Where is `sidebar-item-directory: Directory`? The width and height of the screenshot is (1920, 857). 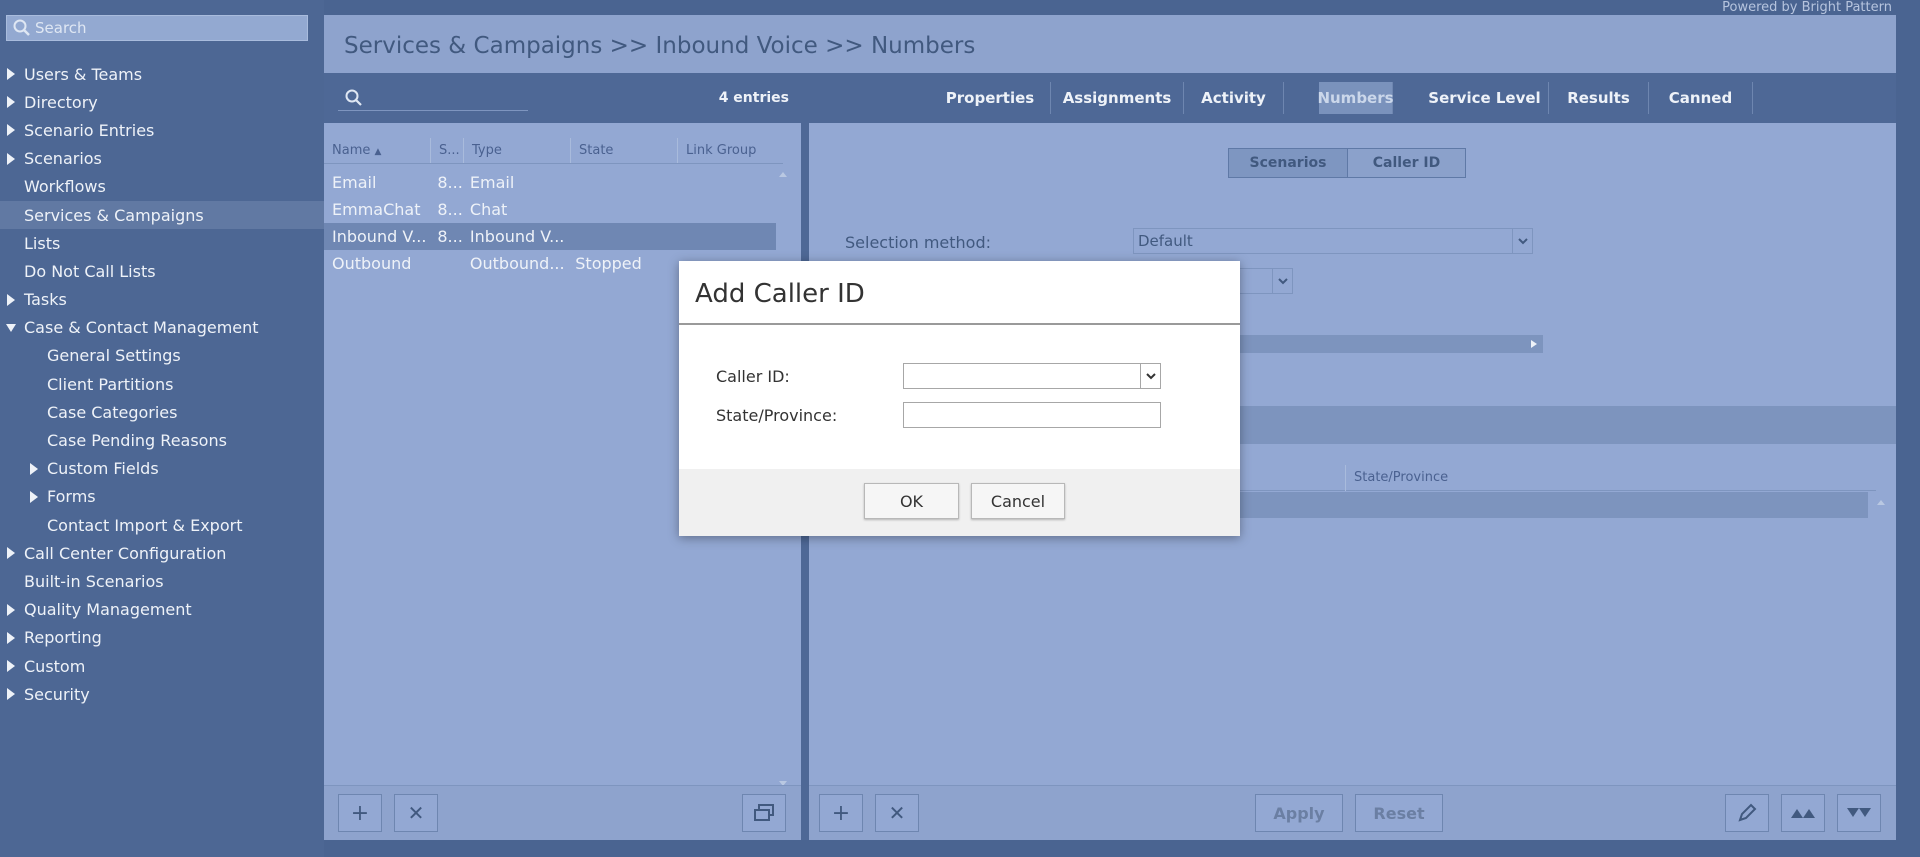
sidebar-item-directory: Directory is located at coordinates (162, 102).